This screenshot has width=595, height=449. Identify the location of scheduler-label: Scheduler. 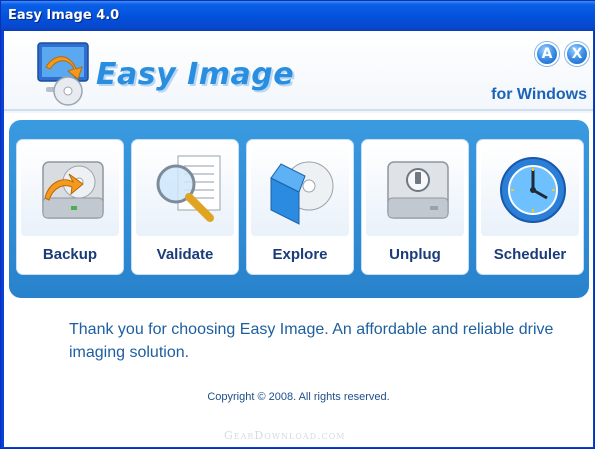
(530, 254).